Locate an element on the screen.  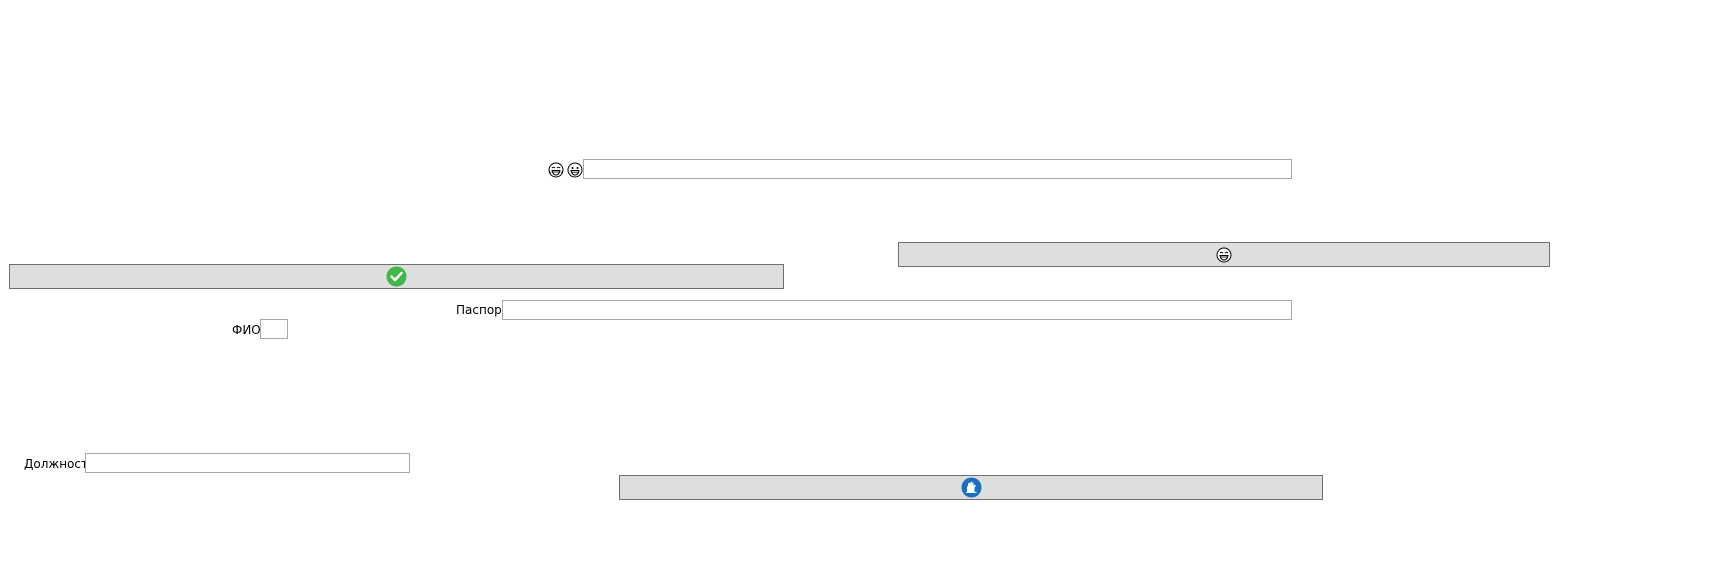
passport-label: Паспорт is located at coordinates (482, 310).